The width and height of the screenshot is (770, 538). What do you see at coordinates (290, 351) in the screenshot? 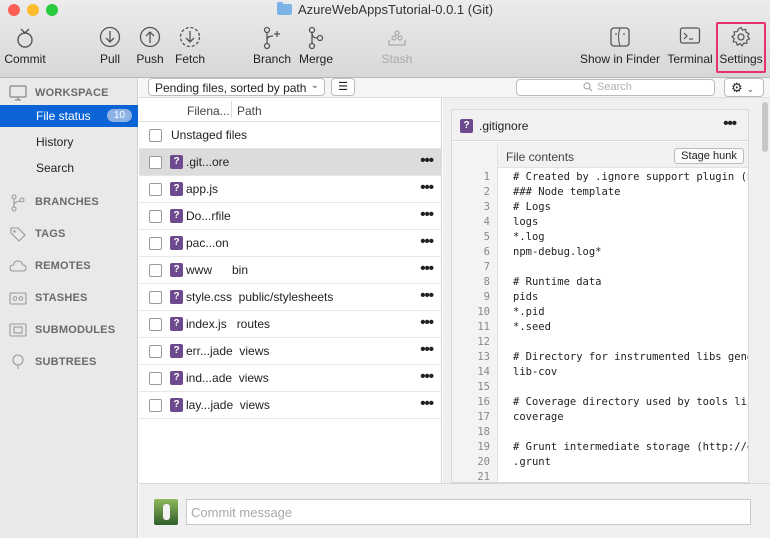
I see `file-row: ? err...jade views •••` at bounding box center [290, 351].